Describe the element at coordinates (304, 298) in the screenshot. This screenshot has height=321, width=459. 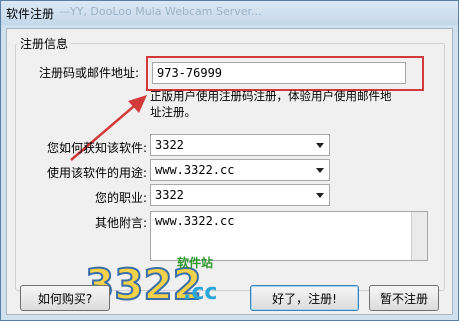
I see `register-button: 好了，注册!` at that location.